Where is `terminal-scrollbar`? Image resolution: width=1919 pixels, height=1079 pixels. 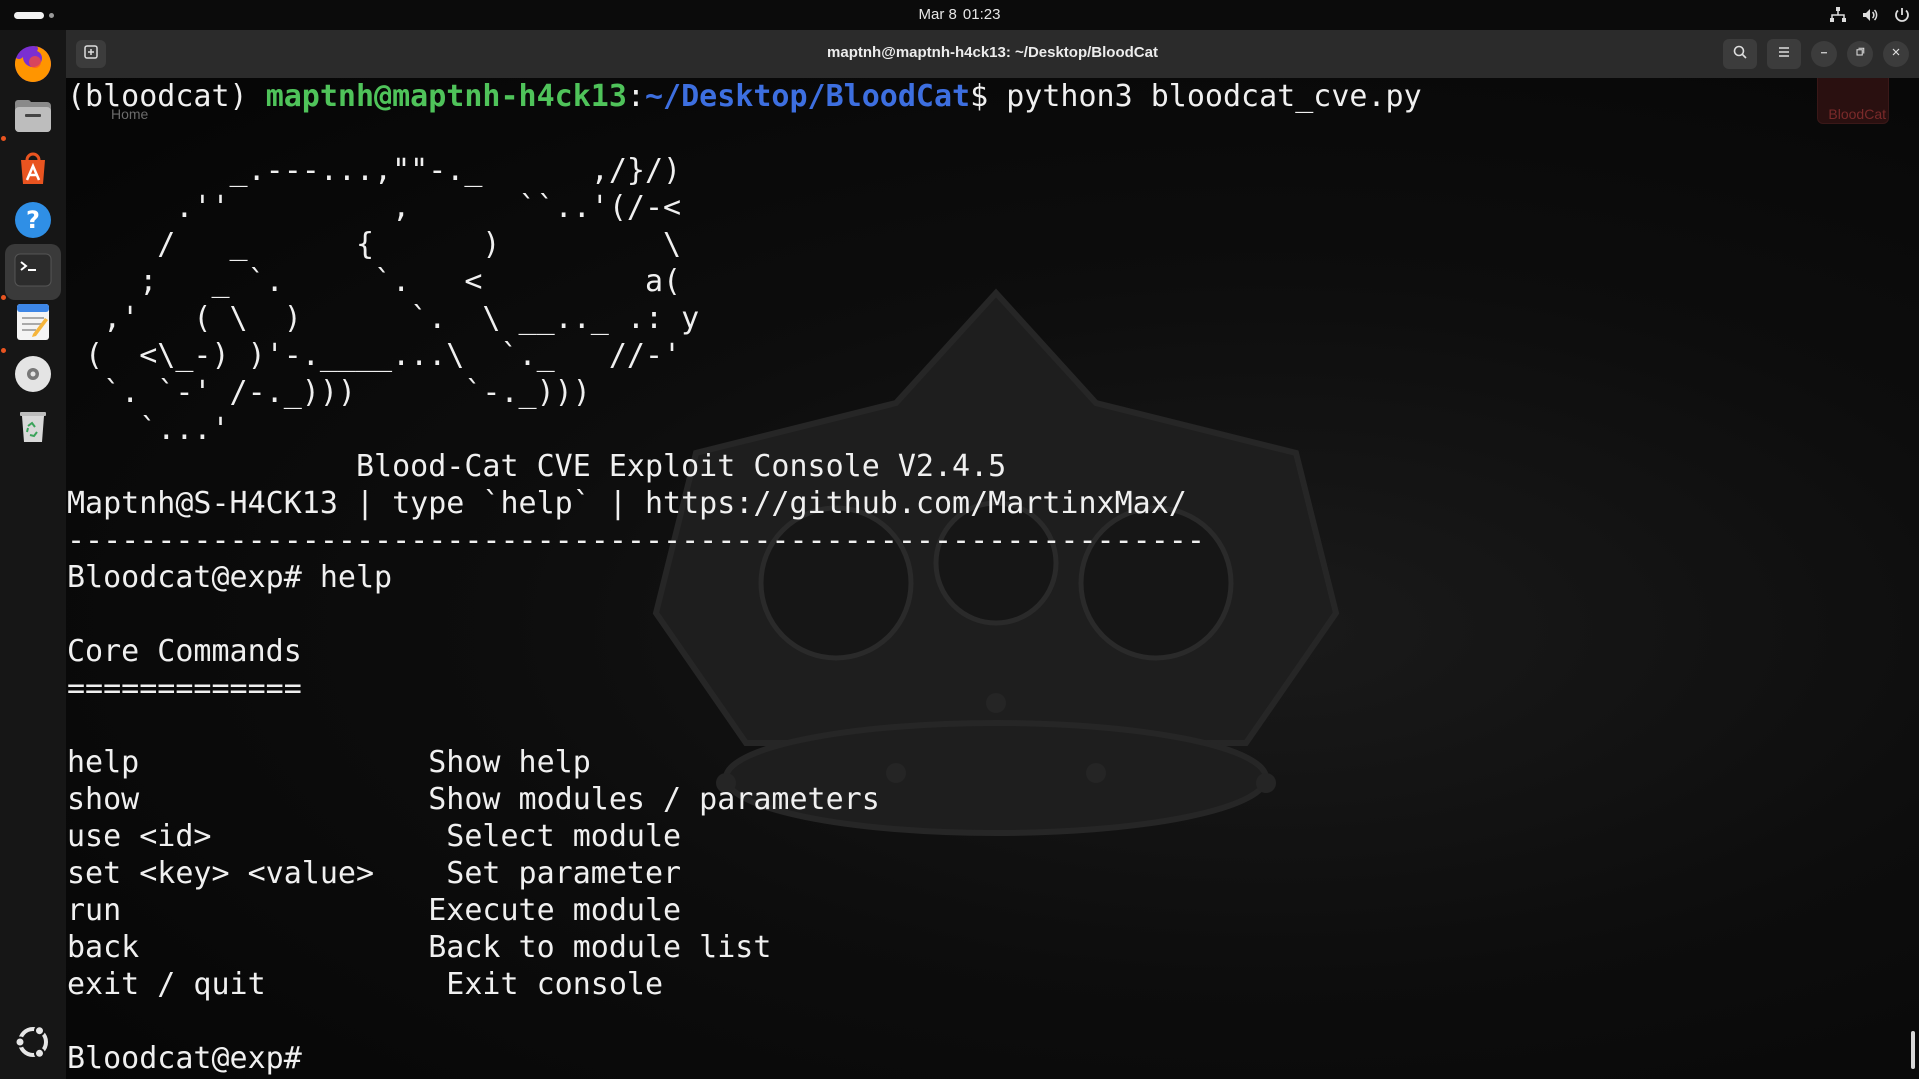 terminal-scrollbar is located at coordinates (1913, 1050).